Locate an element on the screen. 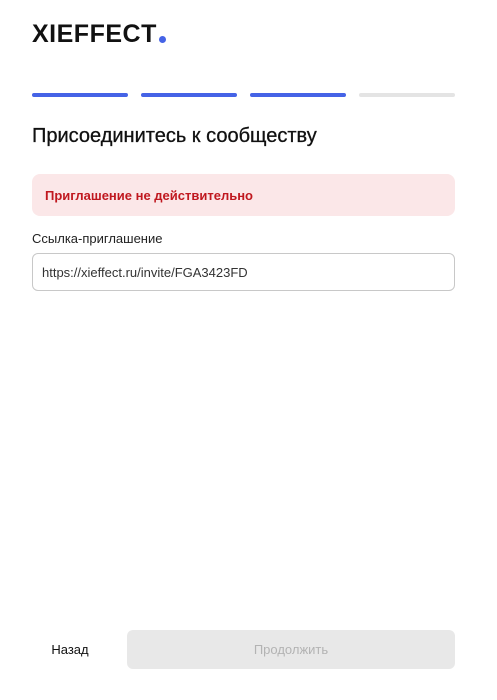  step-progress is located at coordinates (243, 95).